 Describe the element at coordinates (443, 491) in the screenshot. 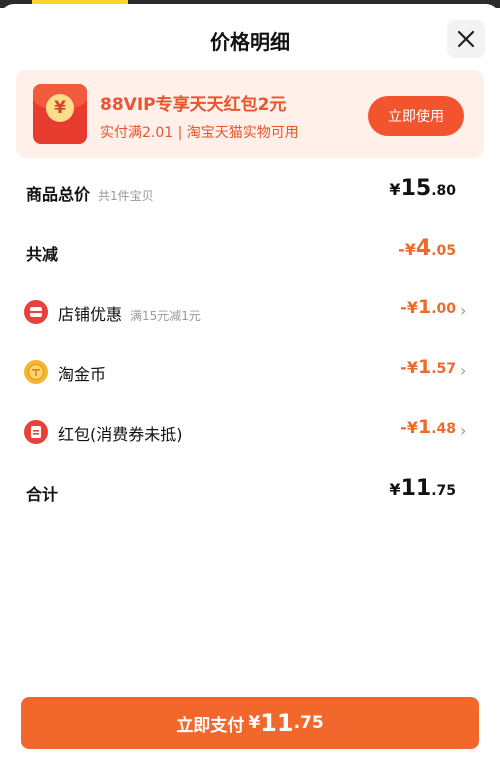

I see `amount-dec: .75` at that location.